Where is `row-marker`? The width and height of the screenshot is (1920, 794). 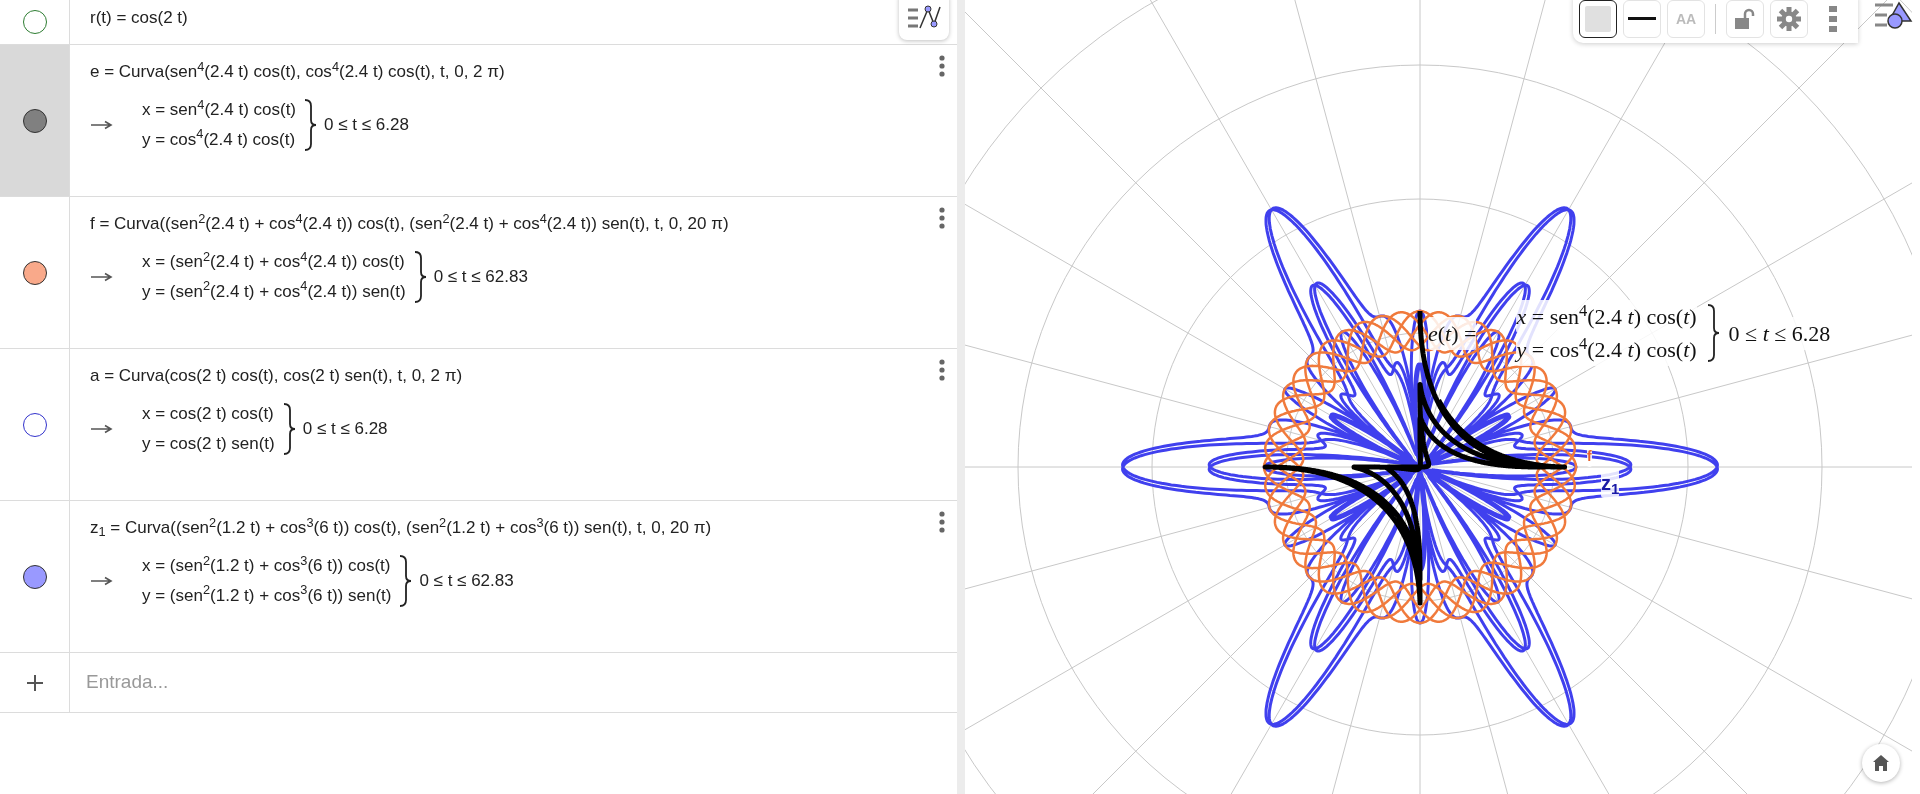 row-marker is located at coordinates (35, 120).